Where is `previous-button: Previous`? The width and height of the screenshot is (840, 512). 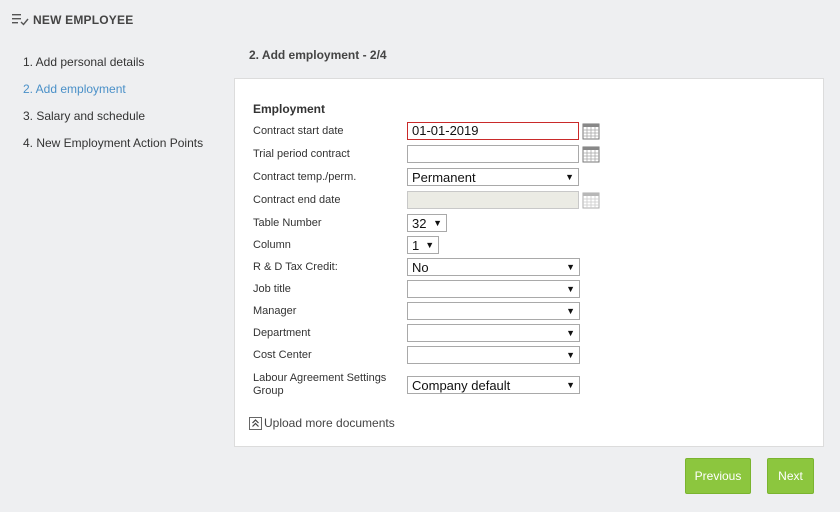 previous-button: Previous is located at coordinates (718, 476).